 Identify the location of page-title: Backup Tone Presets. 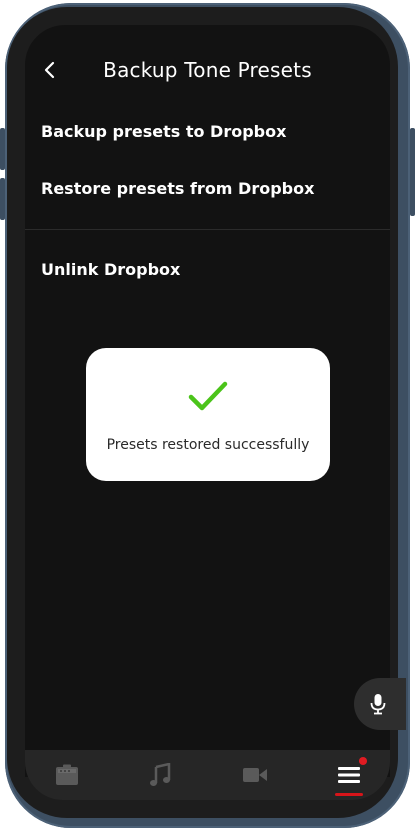
(207, 70).